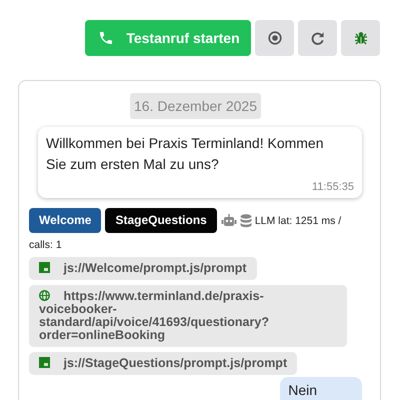 The width and height of the screenshot is (402, 400). What do you see at coordinates (298, 220) in the screenshot?
I see `llm-stats: LLM lat: 1251 ms /` at bounding box center [298, 220].